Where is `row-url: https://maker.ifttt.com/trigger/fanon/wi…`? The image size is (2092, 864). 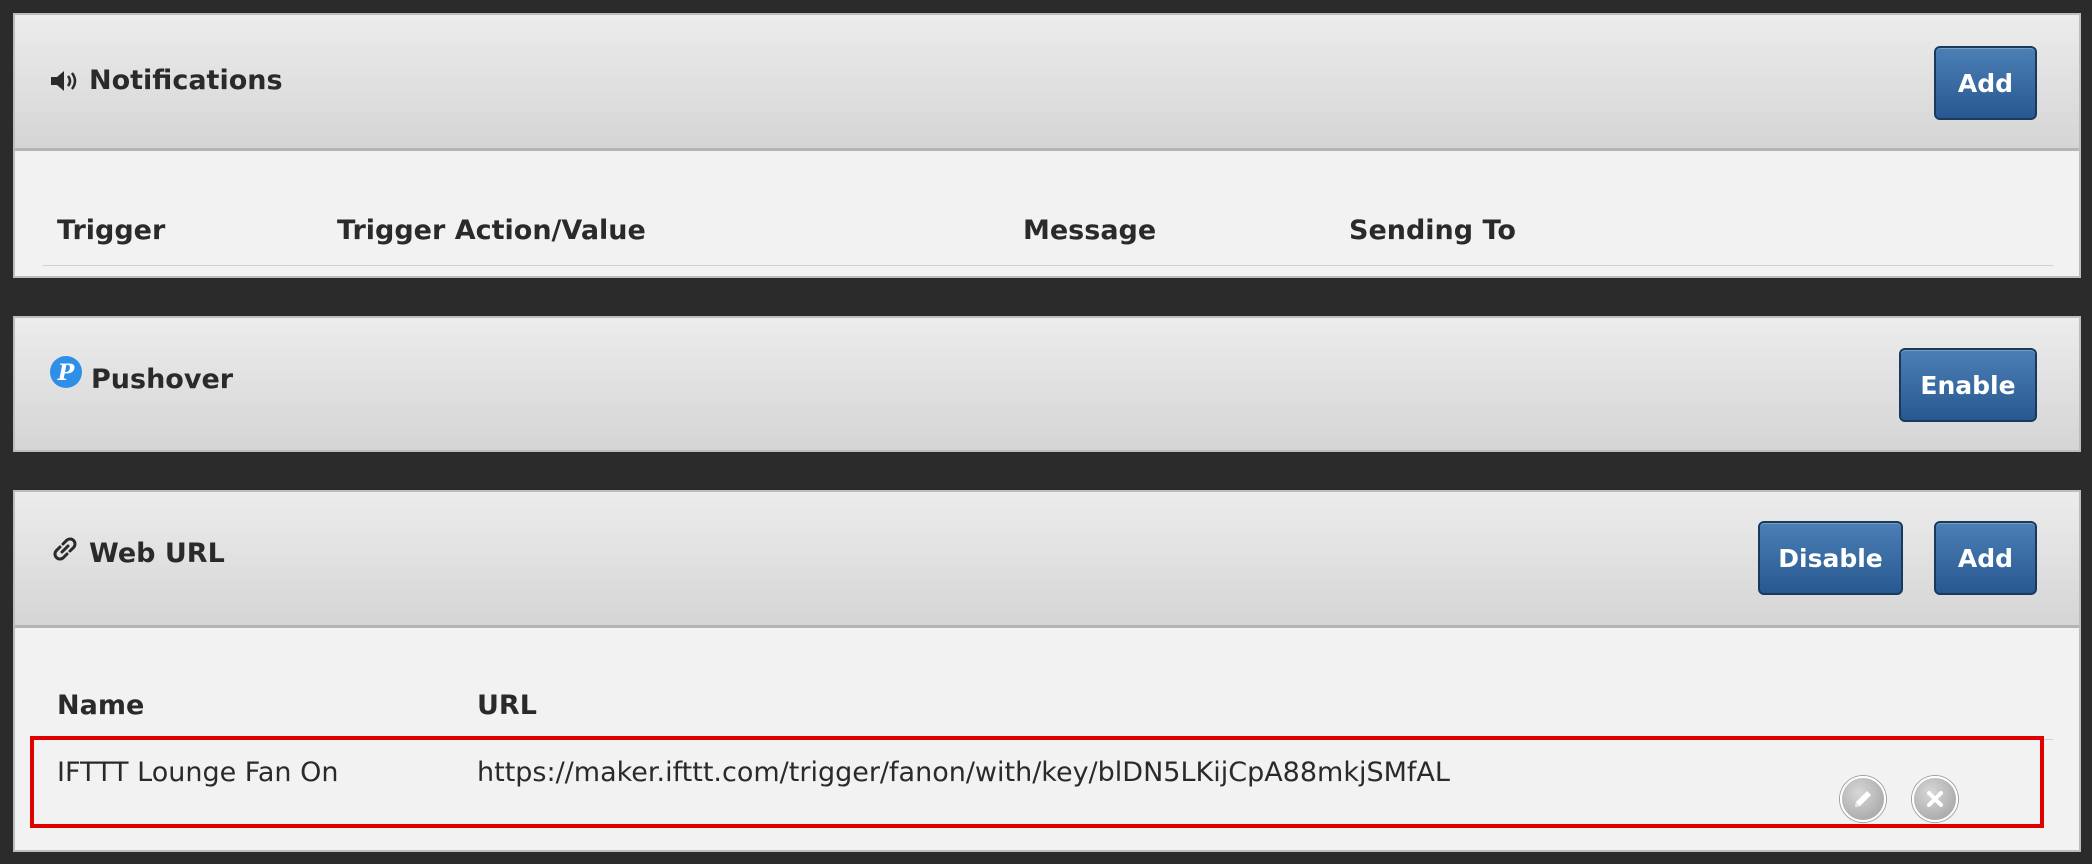 row-url: https://maker.ifttt.com/trigger/fanon/wi… is located at coordinates (963, 772).